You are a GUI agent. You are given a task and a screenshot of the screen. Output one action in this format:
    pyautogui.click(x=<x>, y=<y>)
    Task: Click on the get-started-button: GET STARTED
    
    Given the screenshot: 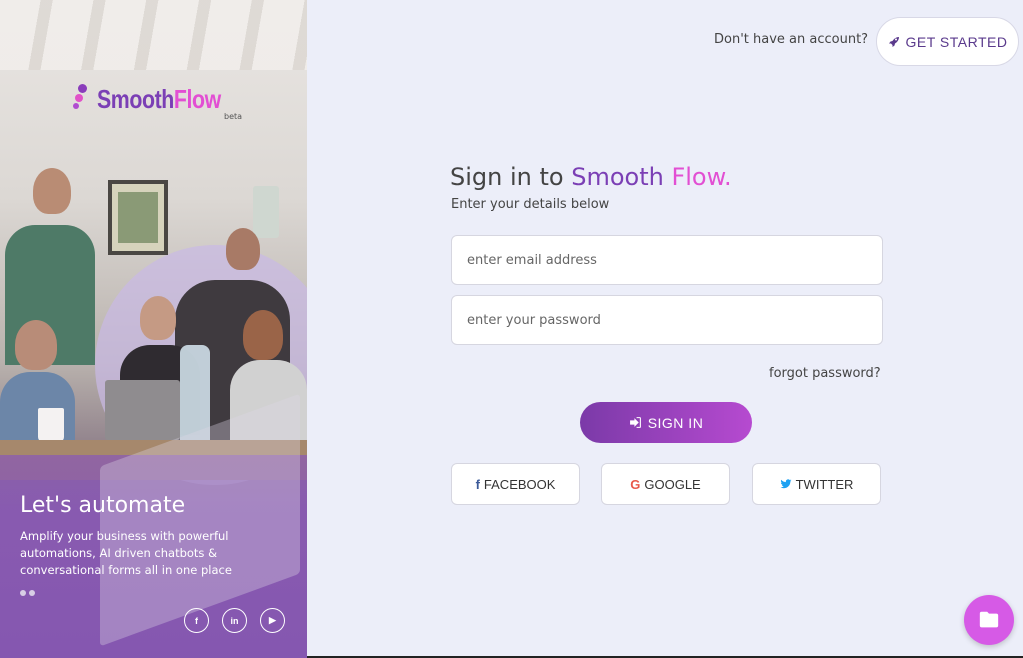 What is the action you would take?
    pyautogui.click(x=947, y=41)
    